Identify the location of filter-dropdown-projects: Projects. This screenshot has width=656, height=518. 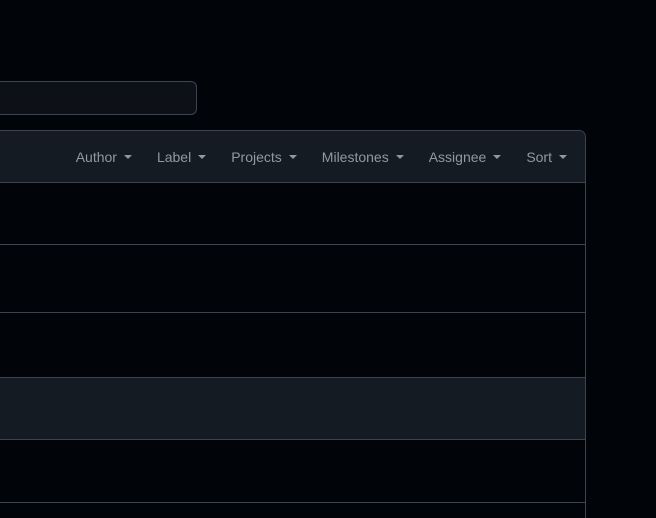
(264, 157).